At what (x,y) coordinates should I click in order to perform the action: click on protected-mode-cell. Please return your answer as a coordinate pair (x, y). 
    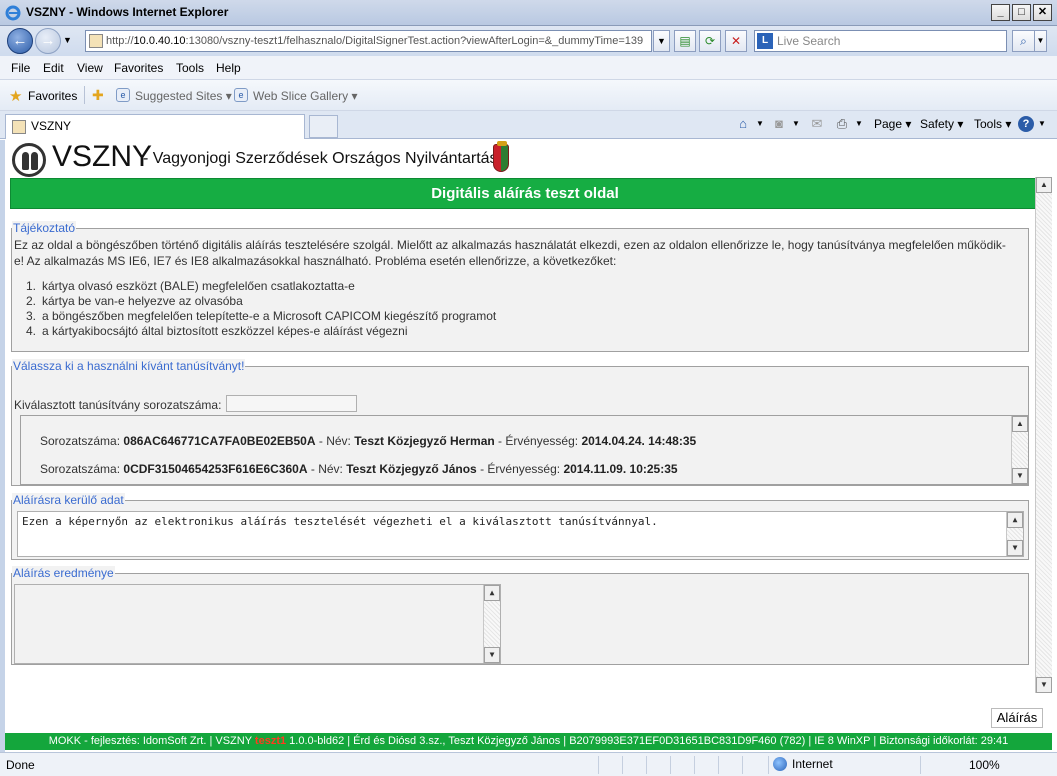
    Looking at the image, I should click on (940, 765).